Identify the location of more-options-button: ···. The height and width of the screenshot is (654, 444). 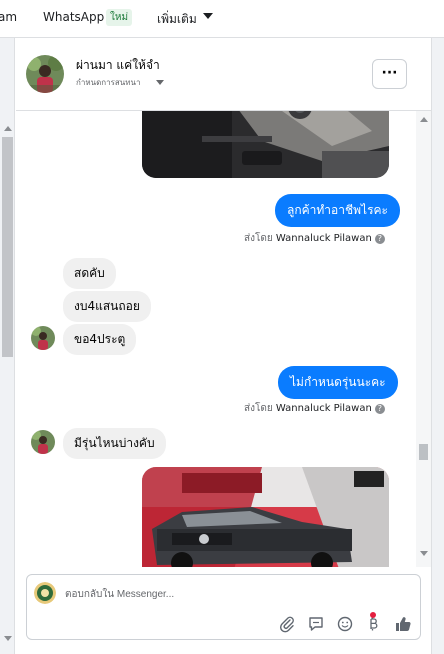
(389, 74).